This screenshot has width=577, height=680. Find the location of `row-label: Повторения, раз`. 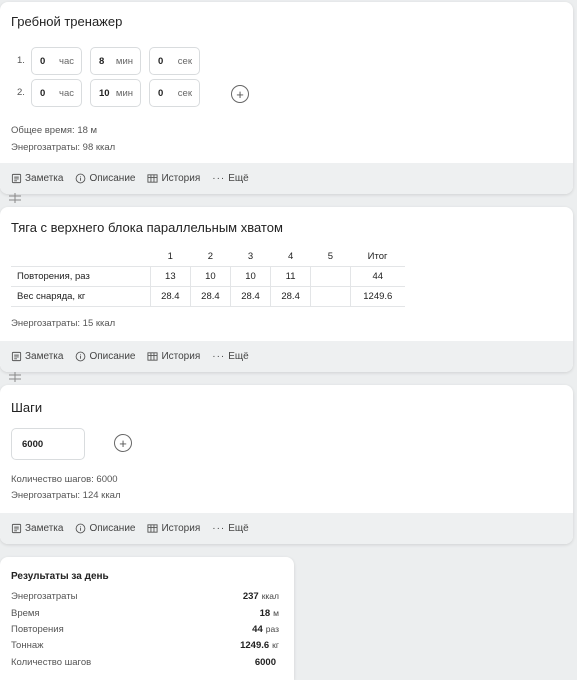

row-label: Повторения, раз is located at coordinates (81, 276).